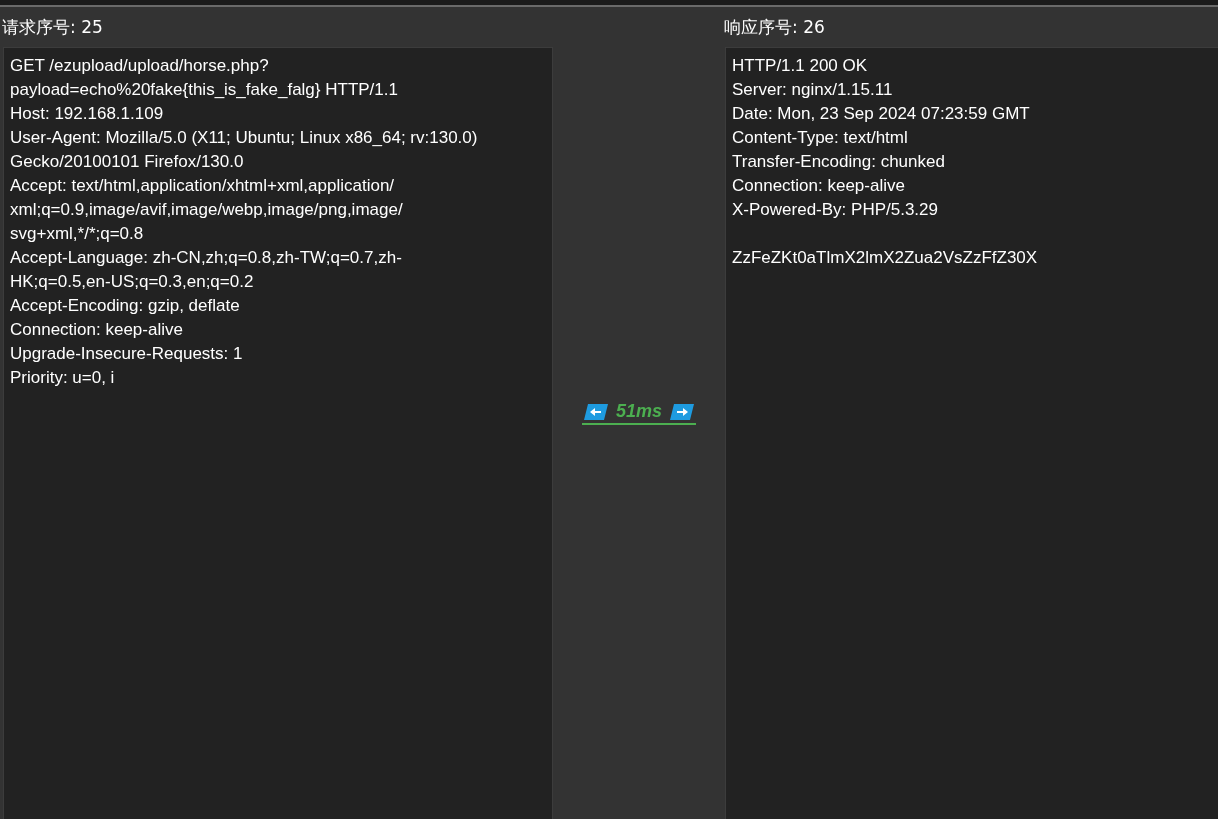 The height and width of the screenshot is (819, 1218). What do you see at coordinates (244, 138) in the screenshot?
I see `request-line: User-Agent: Mozilla/5.0 (X11; Ubuntu; Linux x86_64; rv:130.0)` at bounding box center [244, 138].